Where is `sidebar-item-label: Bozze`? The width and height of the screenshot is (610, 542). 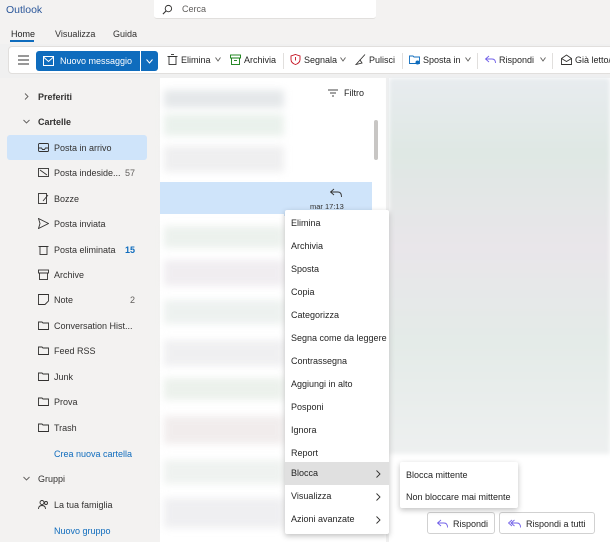
sidebar-item-label: Bozze is located at coordinates (67, 199).